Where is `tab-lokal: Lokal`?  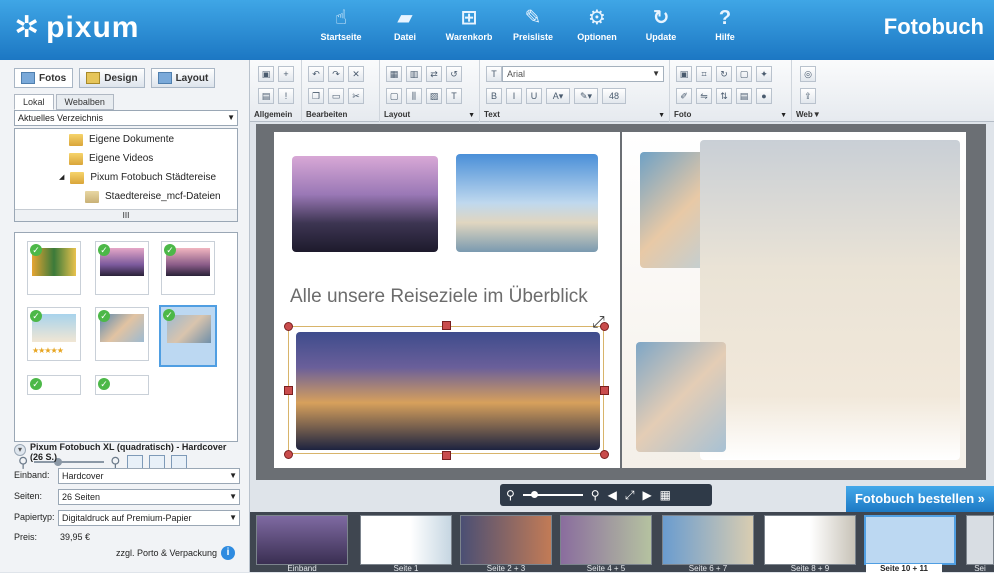
tab-lokal: Lokal is located at coordinates (34, 102).